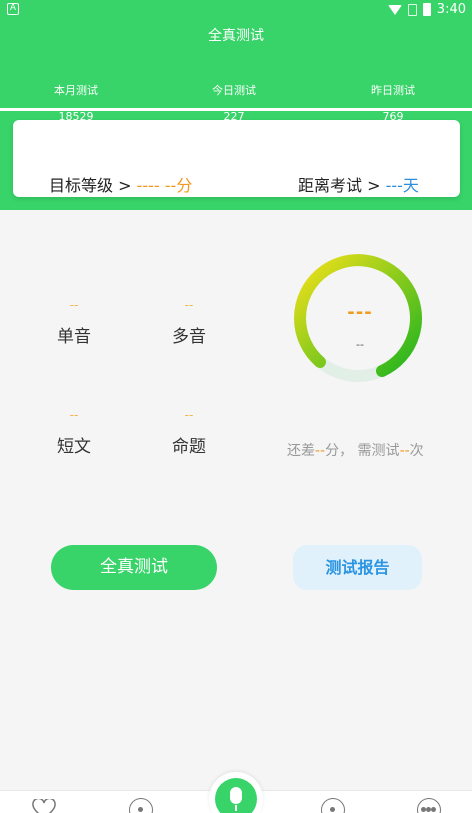 The width and height of the screenshot is (472, 813). What do you see at coordinates (412, 9) in the screenshot?
I see `sim-icon` at bounding box center [412, 9].